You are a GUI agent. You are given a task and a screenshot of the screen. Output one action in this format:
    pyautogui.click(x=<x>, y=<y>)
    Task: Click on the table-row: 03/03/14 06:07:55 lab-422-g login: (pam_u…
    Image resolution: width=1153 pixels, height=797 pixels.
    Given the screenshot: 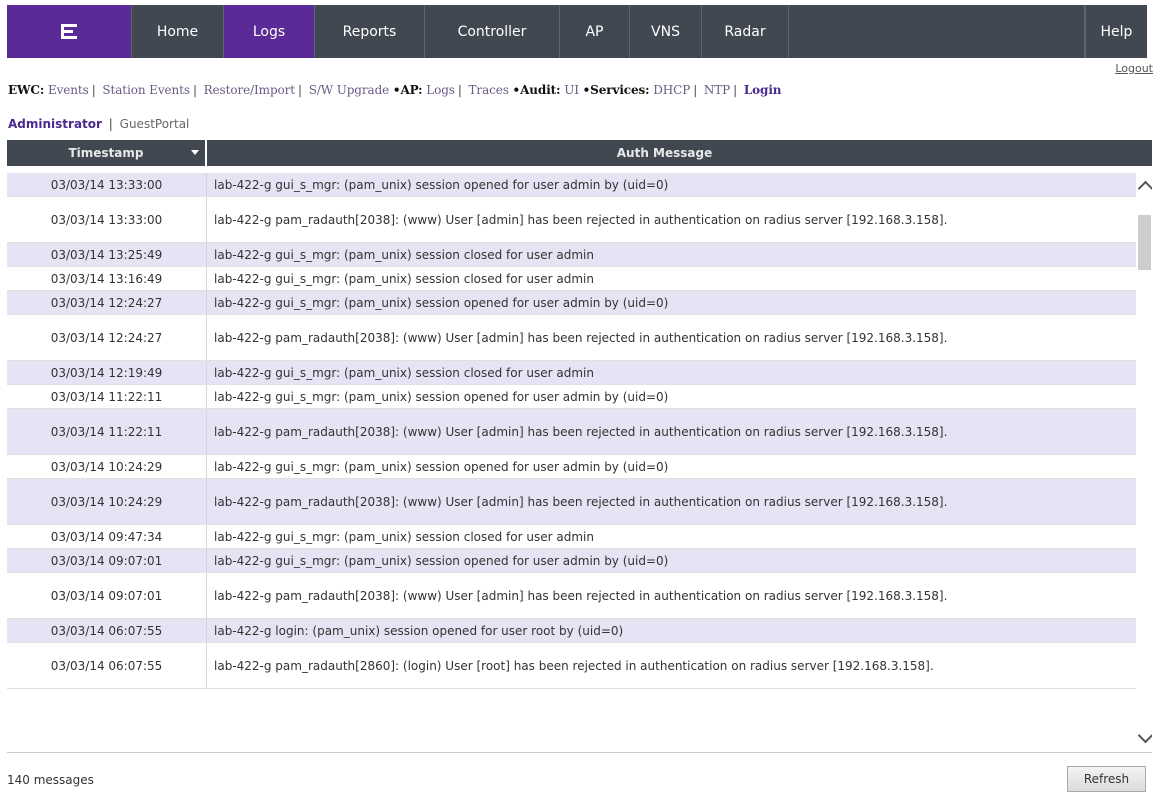 What is the action you would take?
    pyautogui.click(x=571, y=631)
    